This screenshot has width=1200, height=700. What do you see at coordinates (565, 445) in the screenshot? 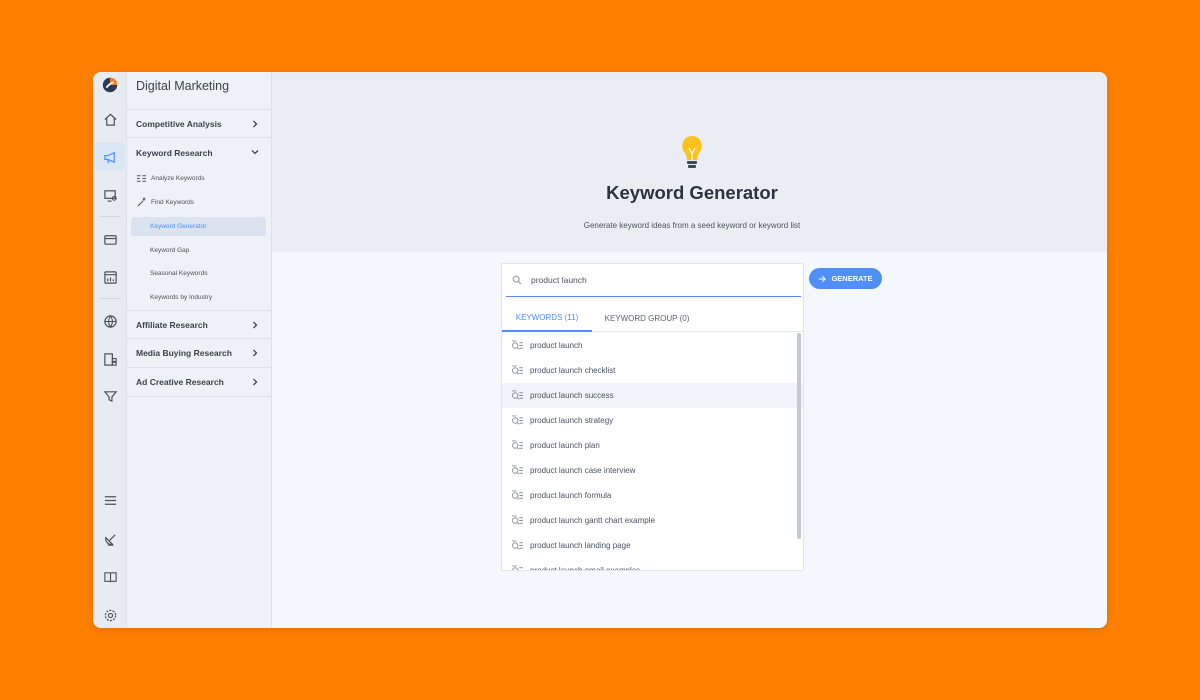
I see `keyword-text: product launch plan` at bounding box center [565, 445].